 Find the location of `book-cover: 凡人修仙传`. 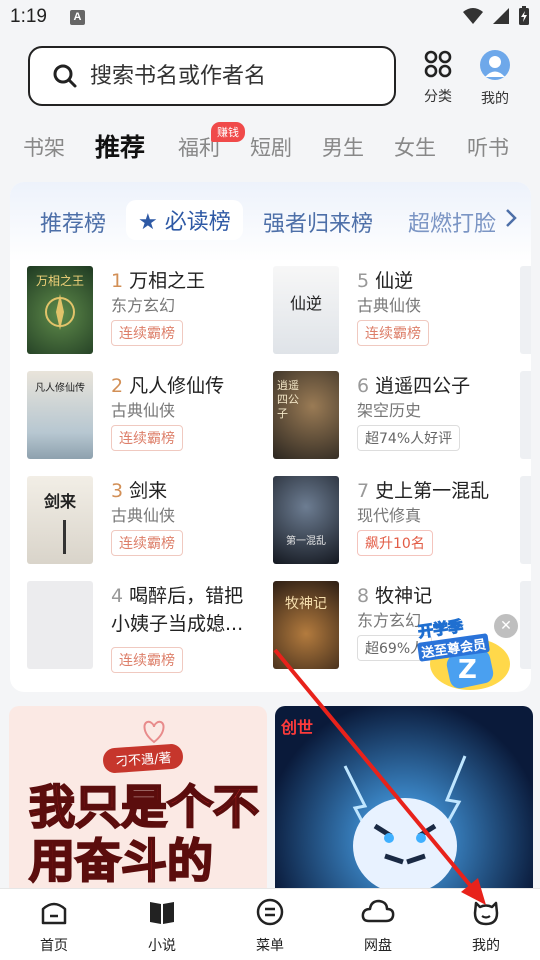

book-cover: 凡人修仙传 is located at coordinates (60, 415).